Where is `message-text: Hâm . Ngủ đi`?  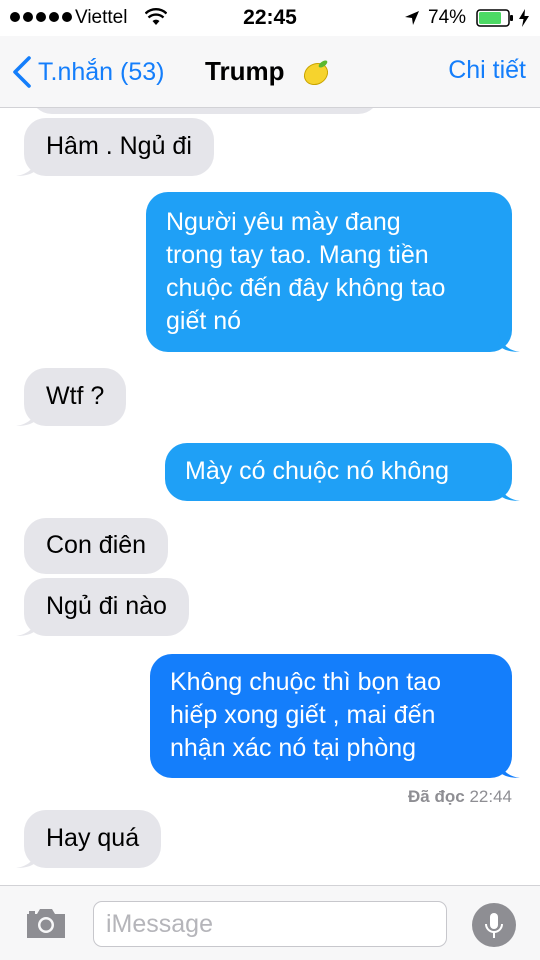
message-text: Hâm . Ngủ đi is located at coordinates (119, 146).